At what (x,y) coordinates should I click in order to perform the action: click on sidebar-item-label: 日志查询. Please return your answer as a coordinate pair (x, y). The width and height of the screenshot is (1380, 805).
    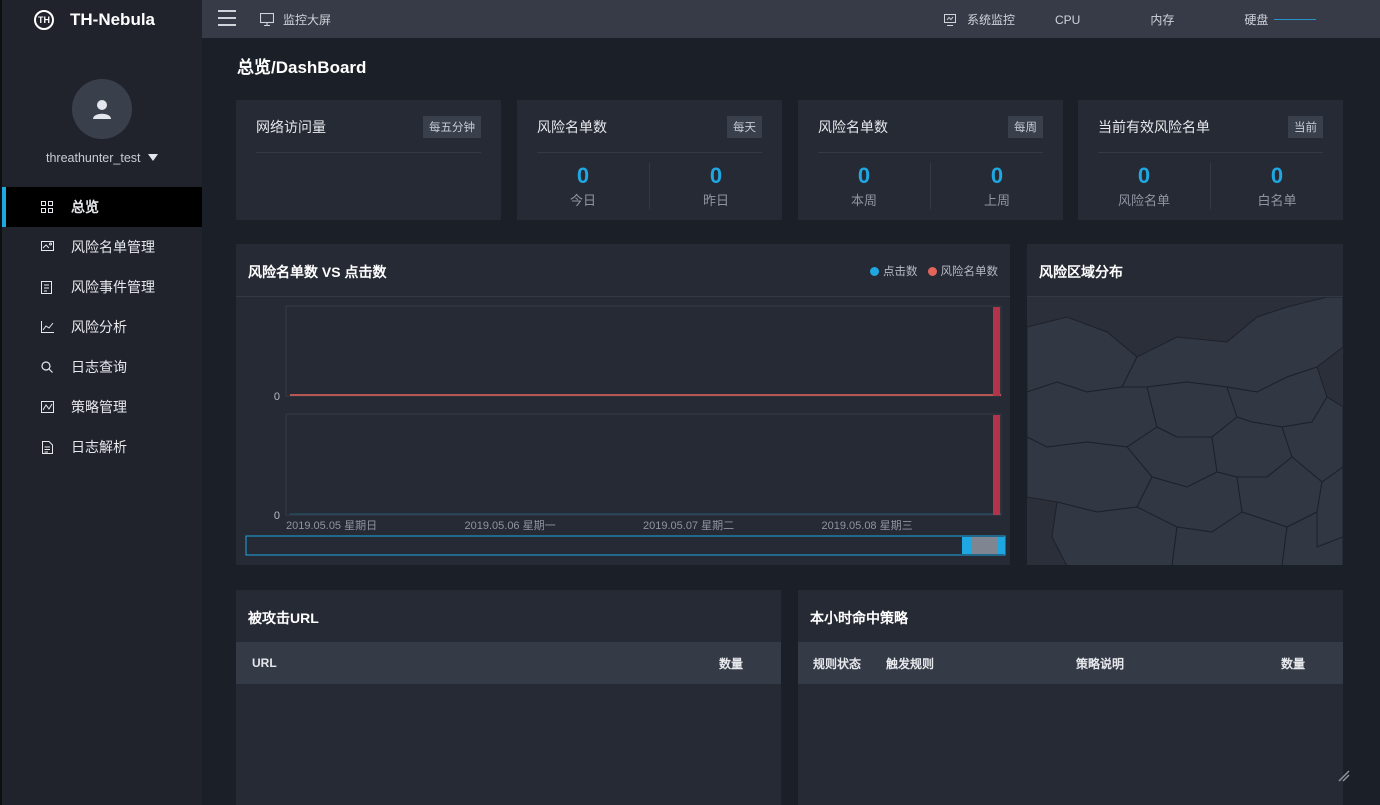
    Looking at the image, I should click on (99, 367).